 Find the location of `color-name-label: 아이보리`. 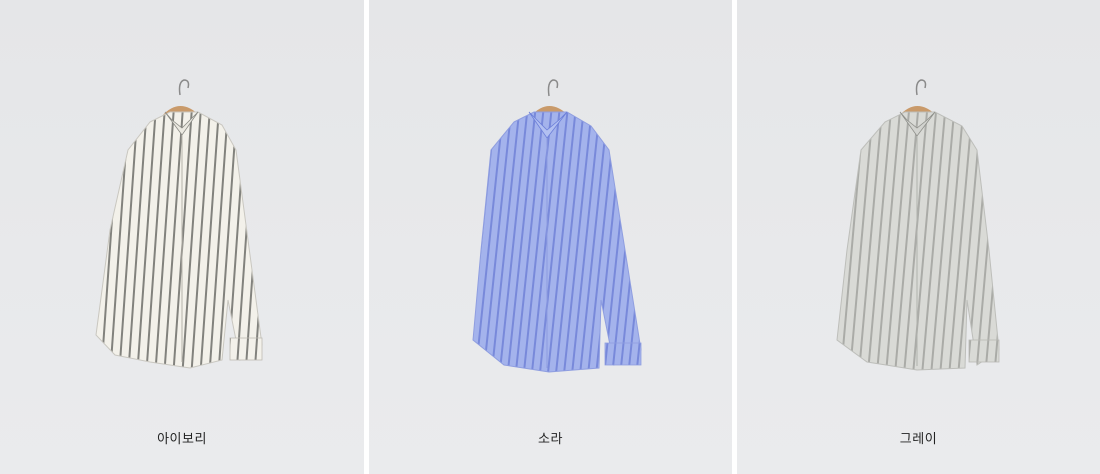

color-name-label: 아이보리 is located at coordinates (182, 439).